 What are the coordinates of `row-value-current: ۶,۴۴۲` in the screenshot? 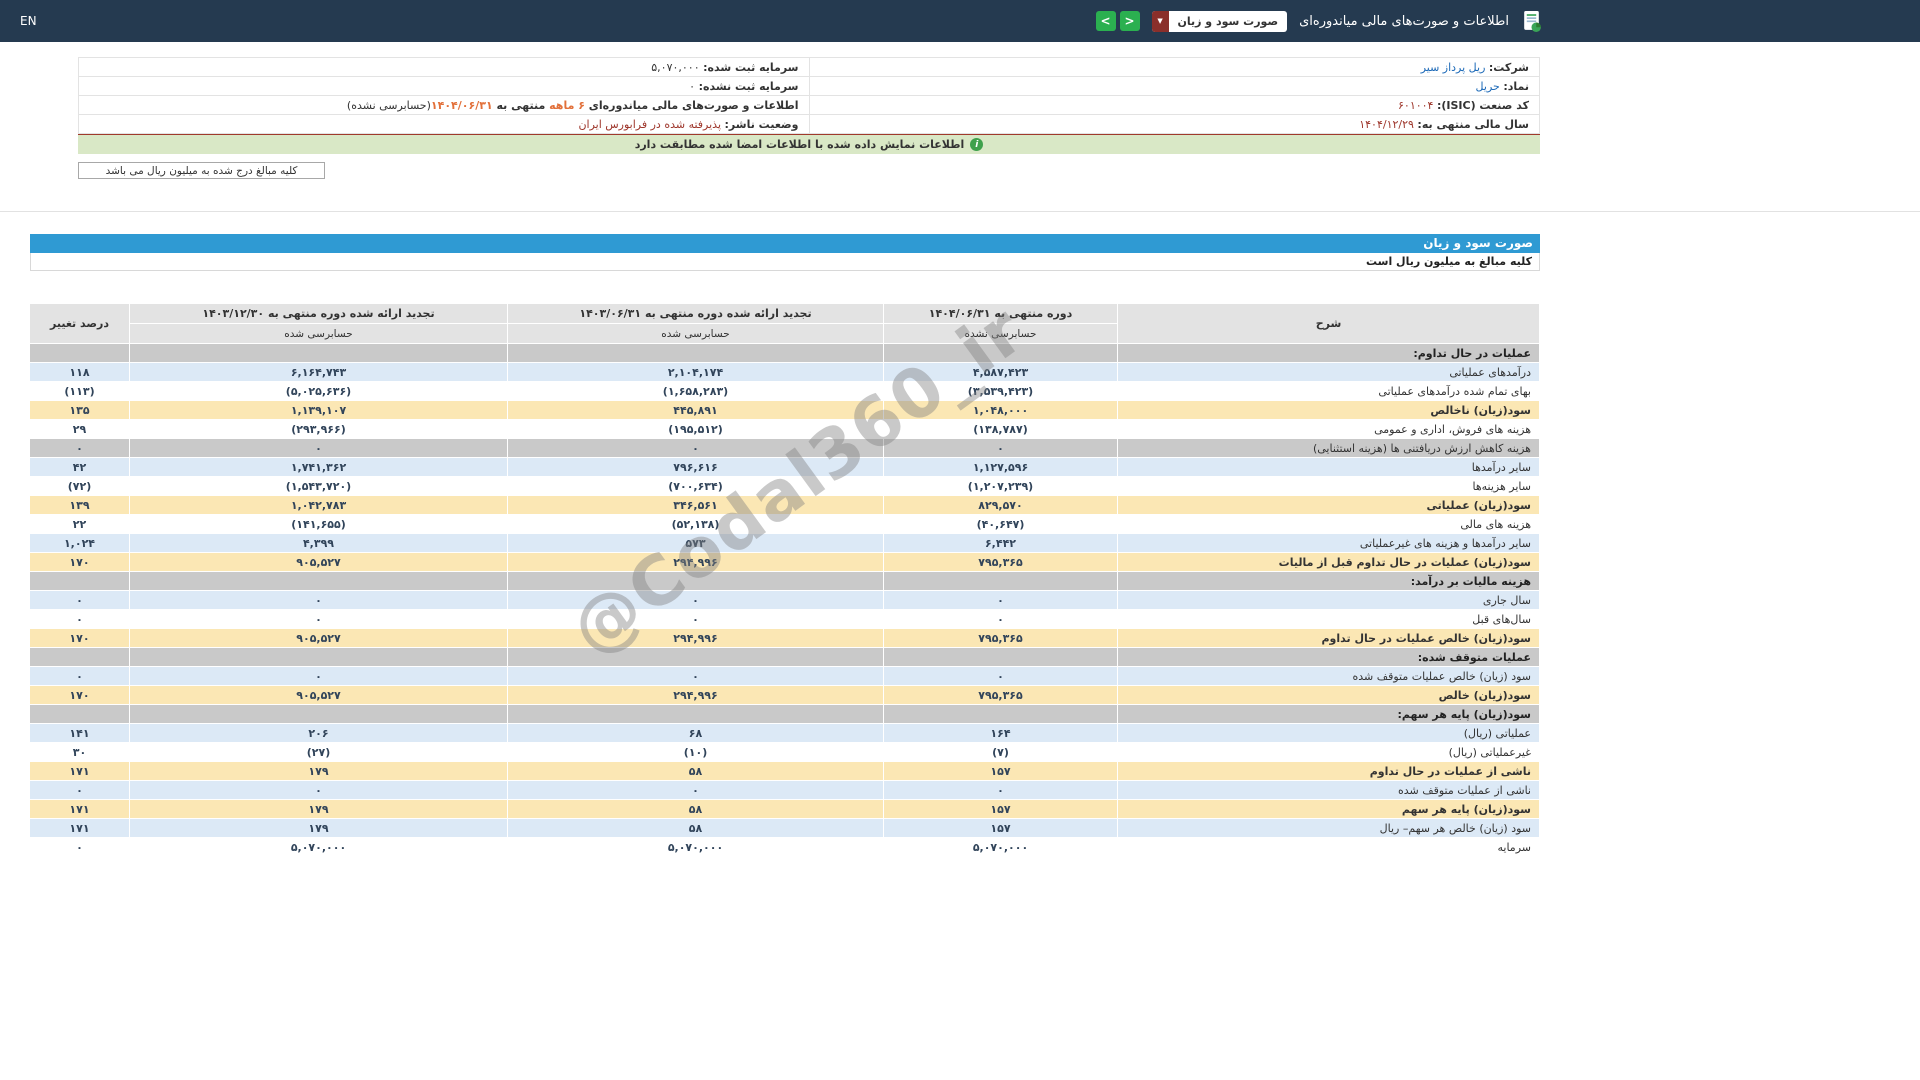 It's located at (1000, 543).